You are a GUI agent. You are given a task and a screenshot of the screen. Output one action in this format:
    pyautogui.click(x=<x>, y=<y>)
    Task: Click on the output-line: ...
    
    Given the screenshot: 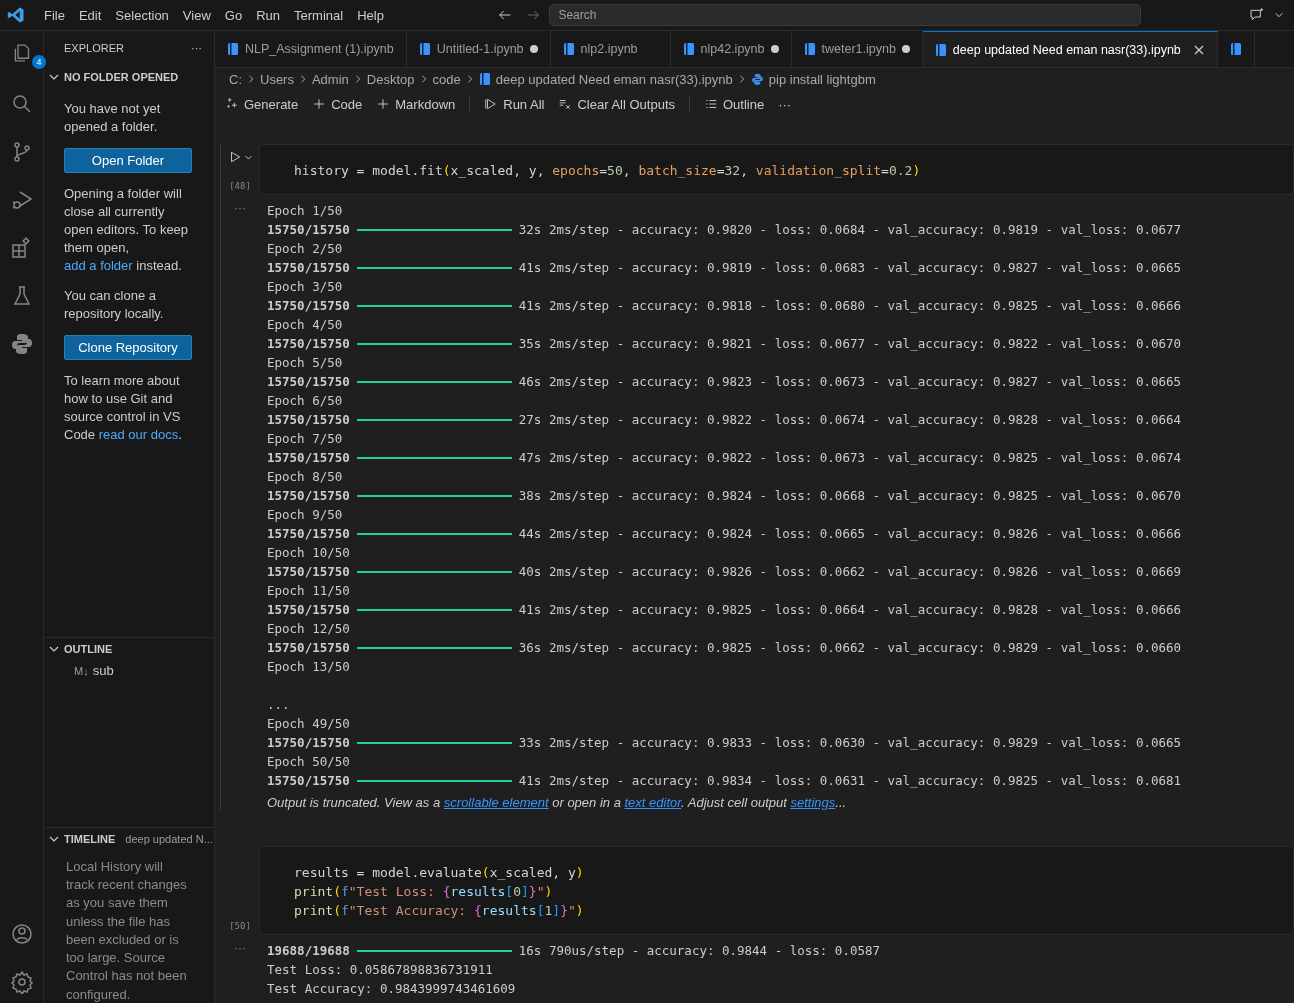 What is the action you would take?
    pyautogui.click(x=278, y=705)
    